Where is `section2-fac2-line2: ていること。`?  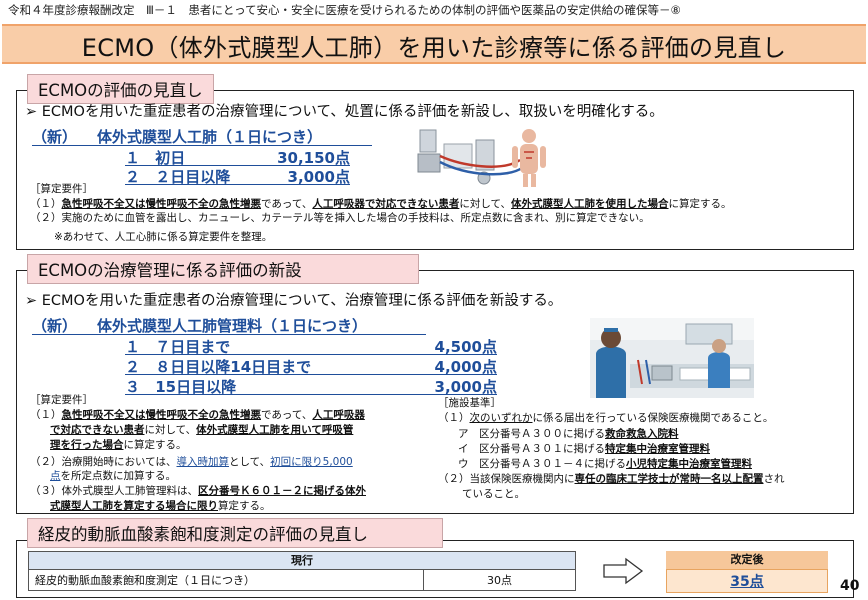 section2-fac2-line2: ていること。 is located at coordinates (493, 494).